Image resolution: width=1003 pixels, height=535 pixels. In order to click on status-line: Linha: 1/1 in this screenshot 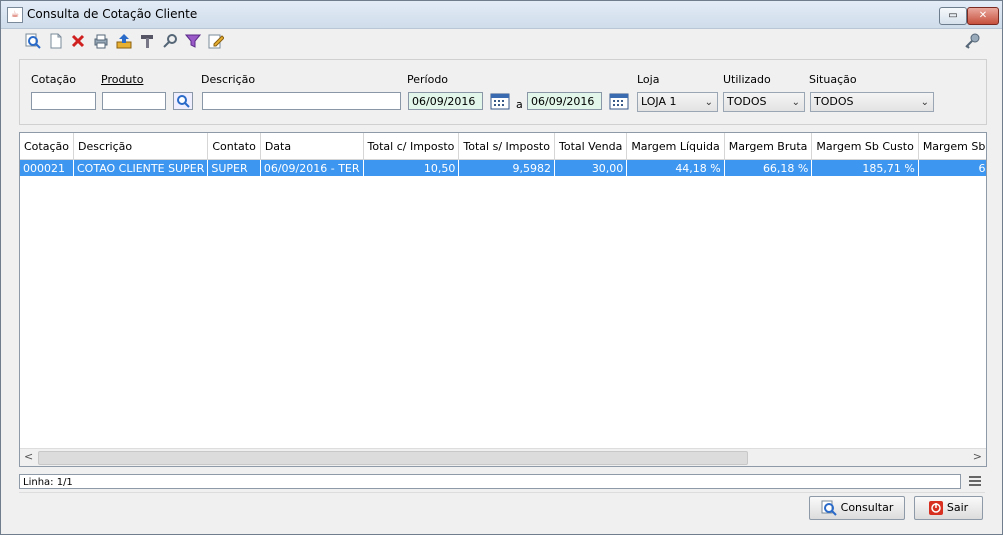, I will do `click(490, 481)`.